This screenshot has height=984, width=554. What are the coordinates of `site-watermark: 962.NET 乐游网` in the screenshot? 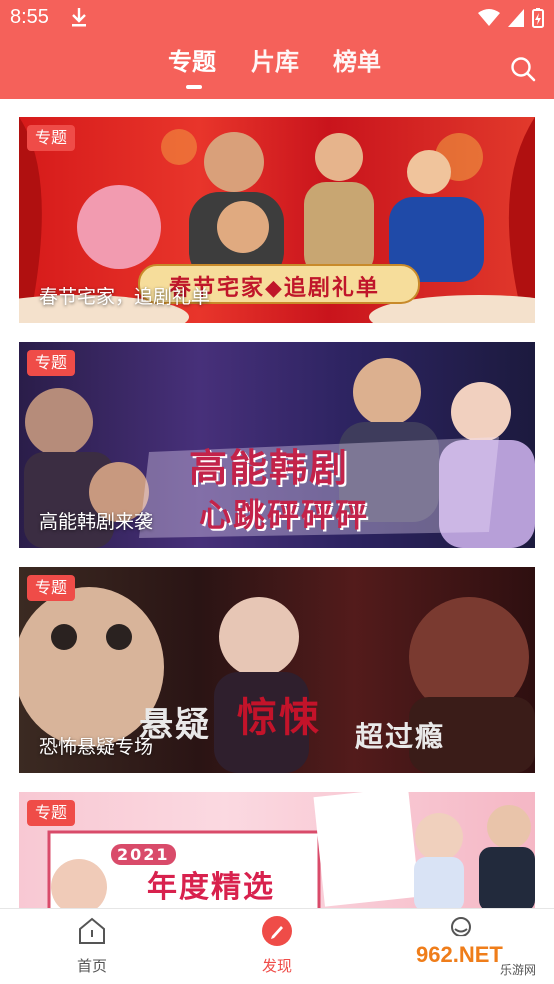 It's located at (478, 956).